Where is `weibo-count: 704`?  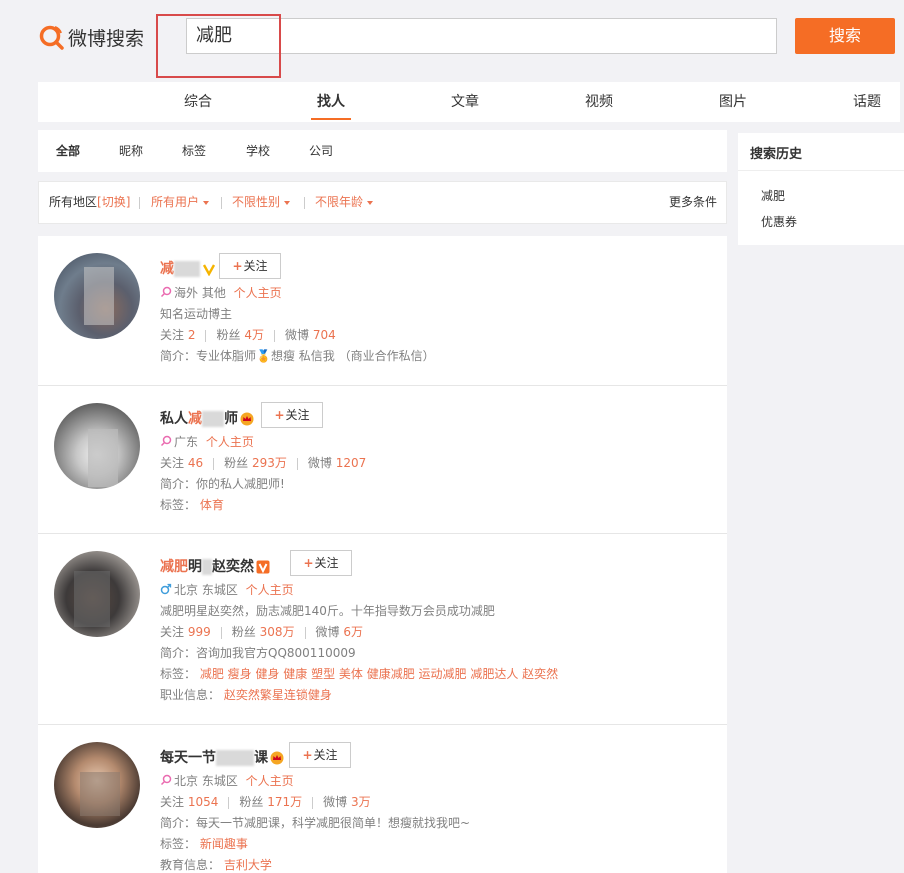
weibo-count: 704 is located at coordinates (324, 335).